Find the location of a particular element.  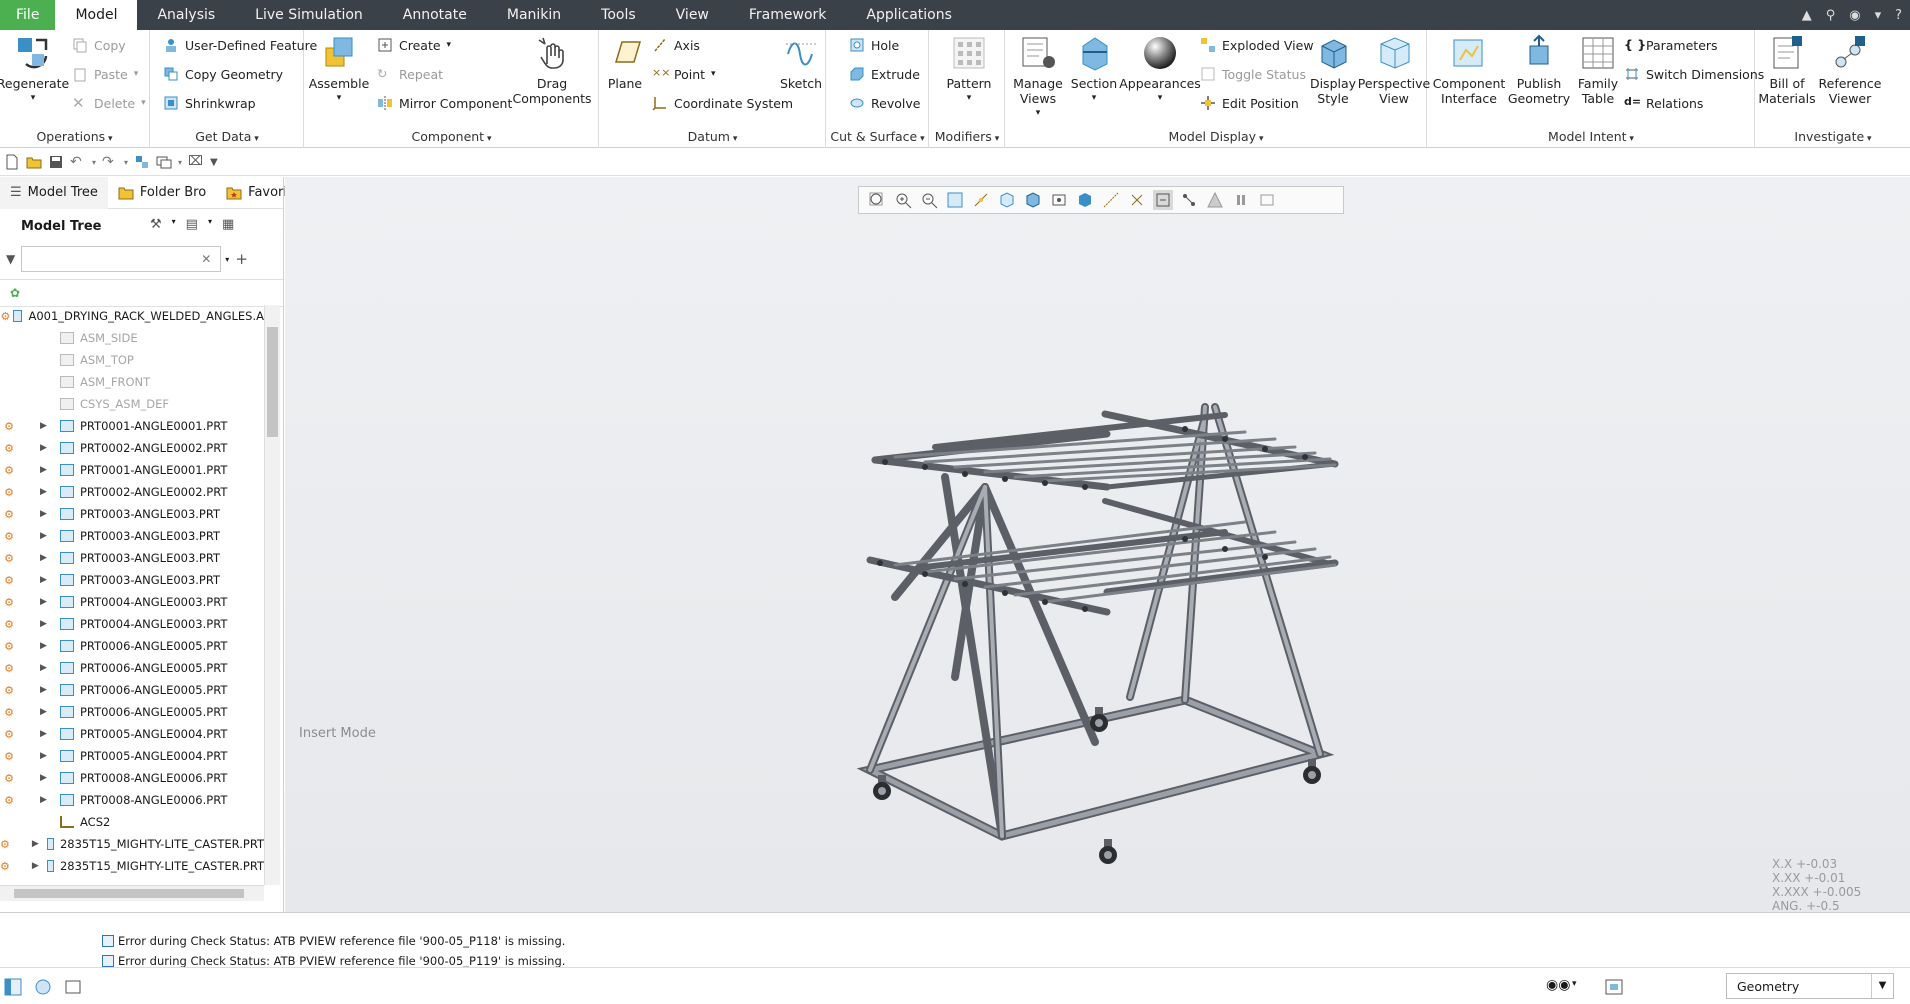

help-icon: ? is located at coordinates (1898, 15).